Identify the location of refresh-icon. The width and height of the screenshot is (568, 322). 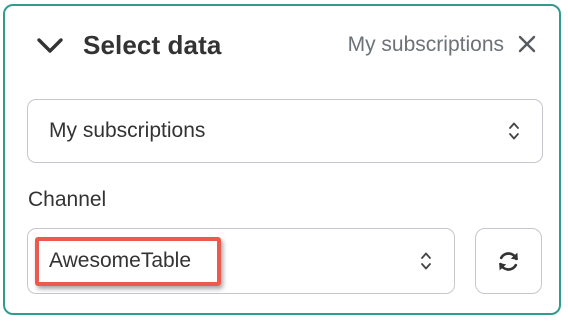
(508, 261).